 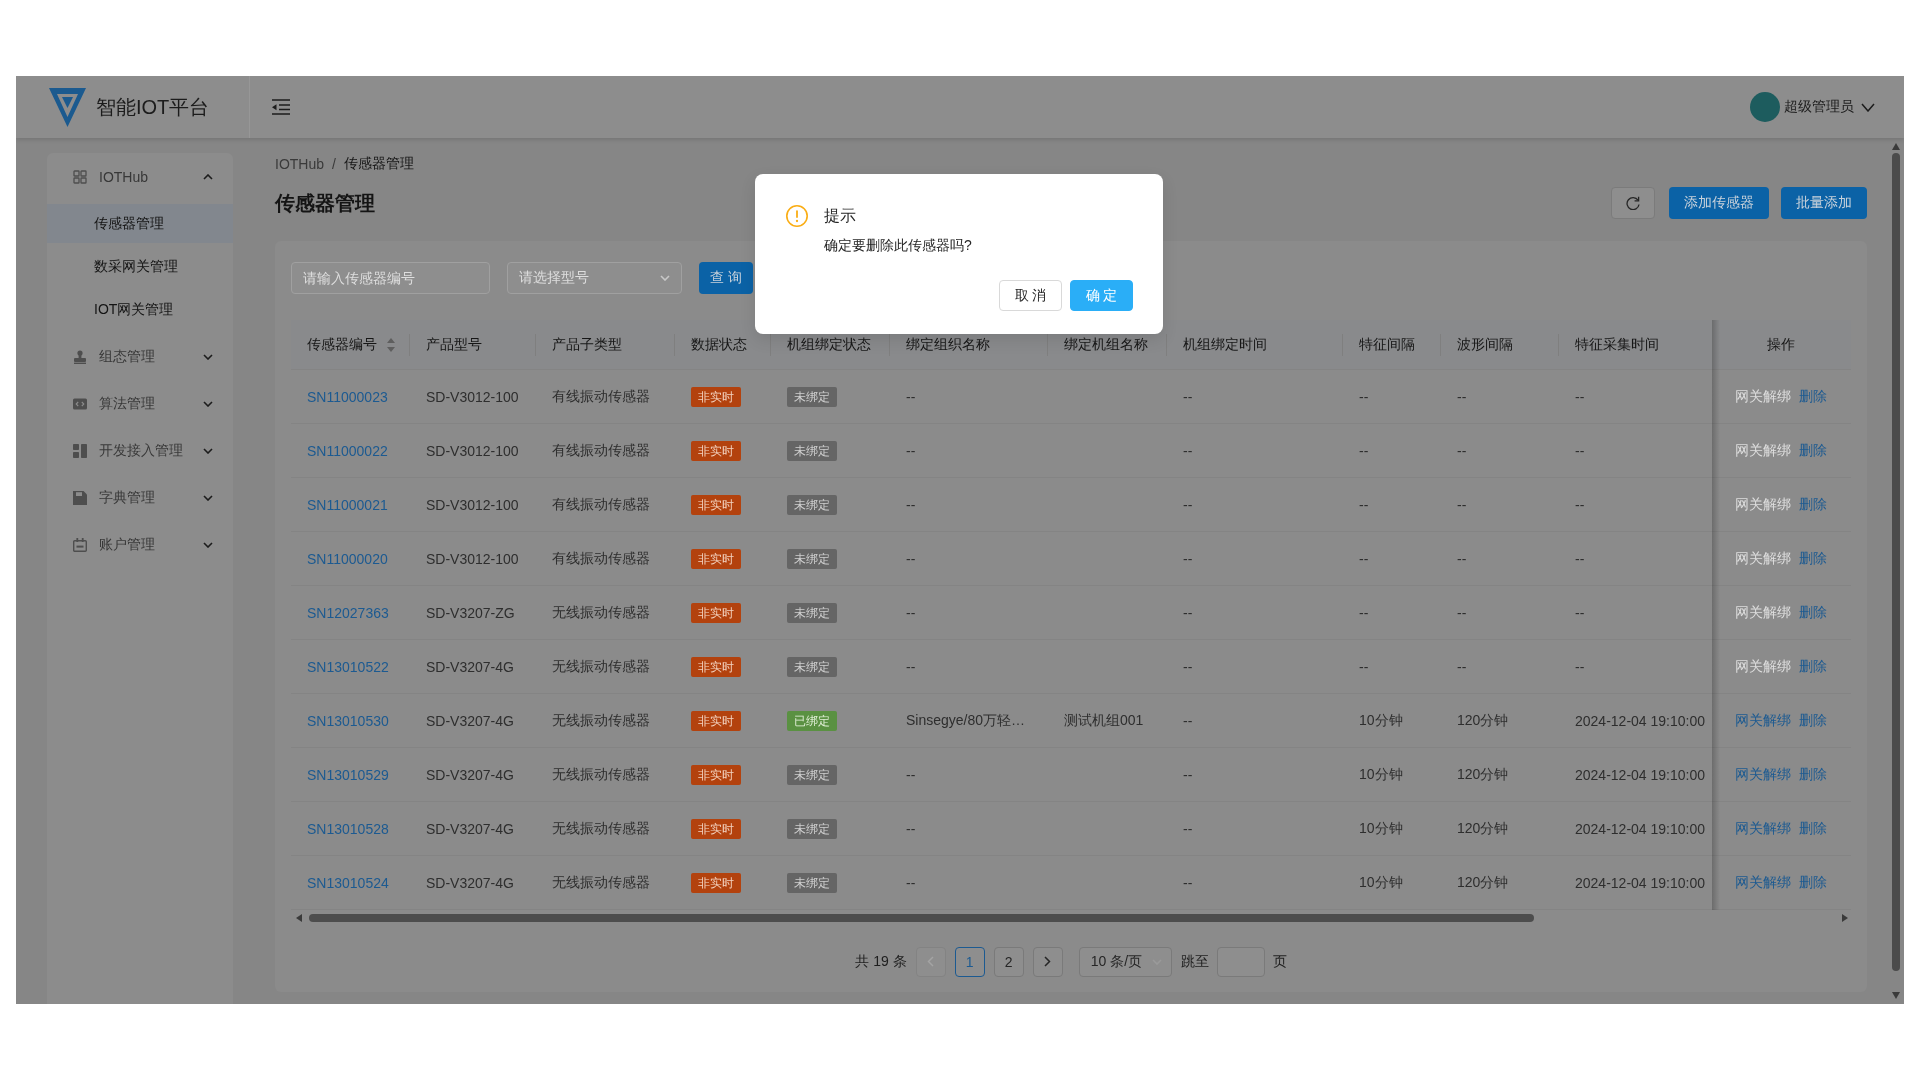 What do you see at coordinates (1580, 396) in the screenshot?
I see `collect-time-text: --` at bounding box center [1580, 396].